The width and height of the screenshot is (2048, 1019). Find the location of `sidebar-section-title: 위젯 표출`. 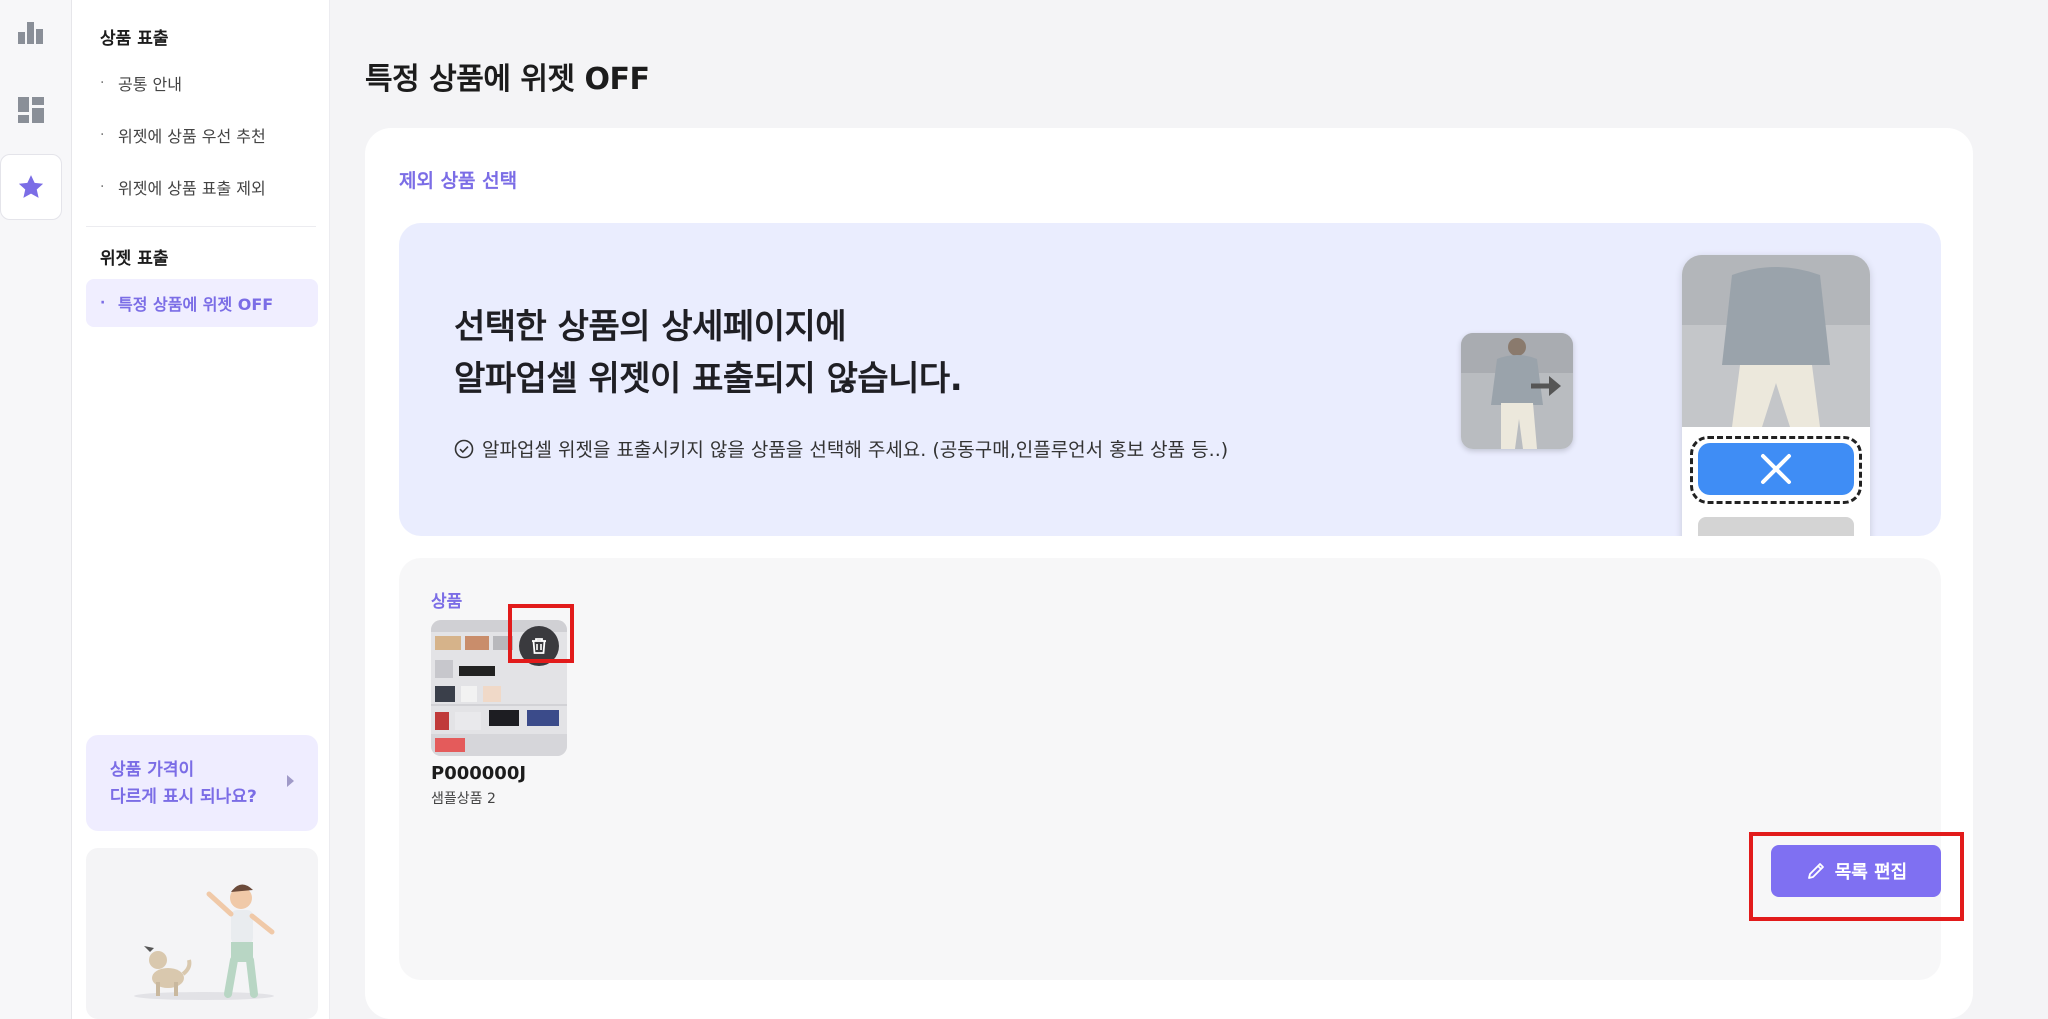

sidebar-section-title: 위젯 표출 is located at coordinates (134, 259).